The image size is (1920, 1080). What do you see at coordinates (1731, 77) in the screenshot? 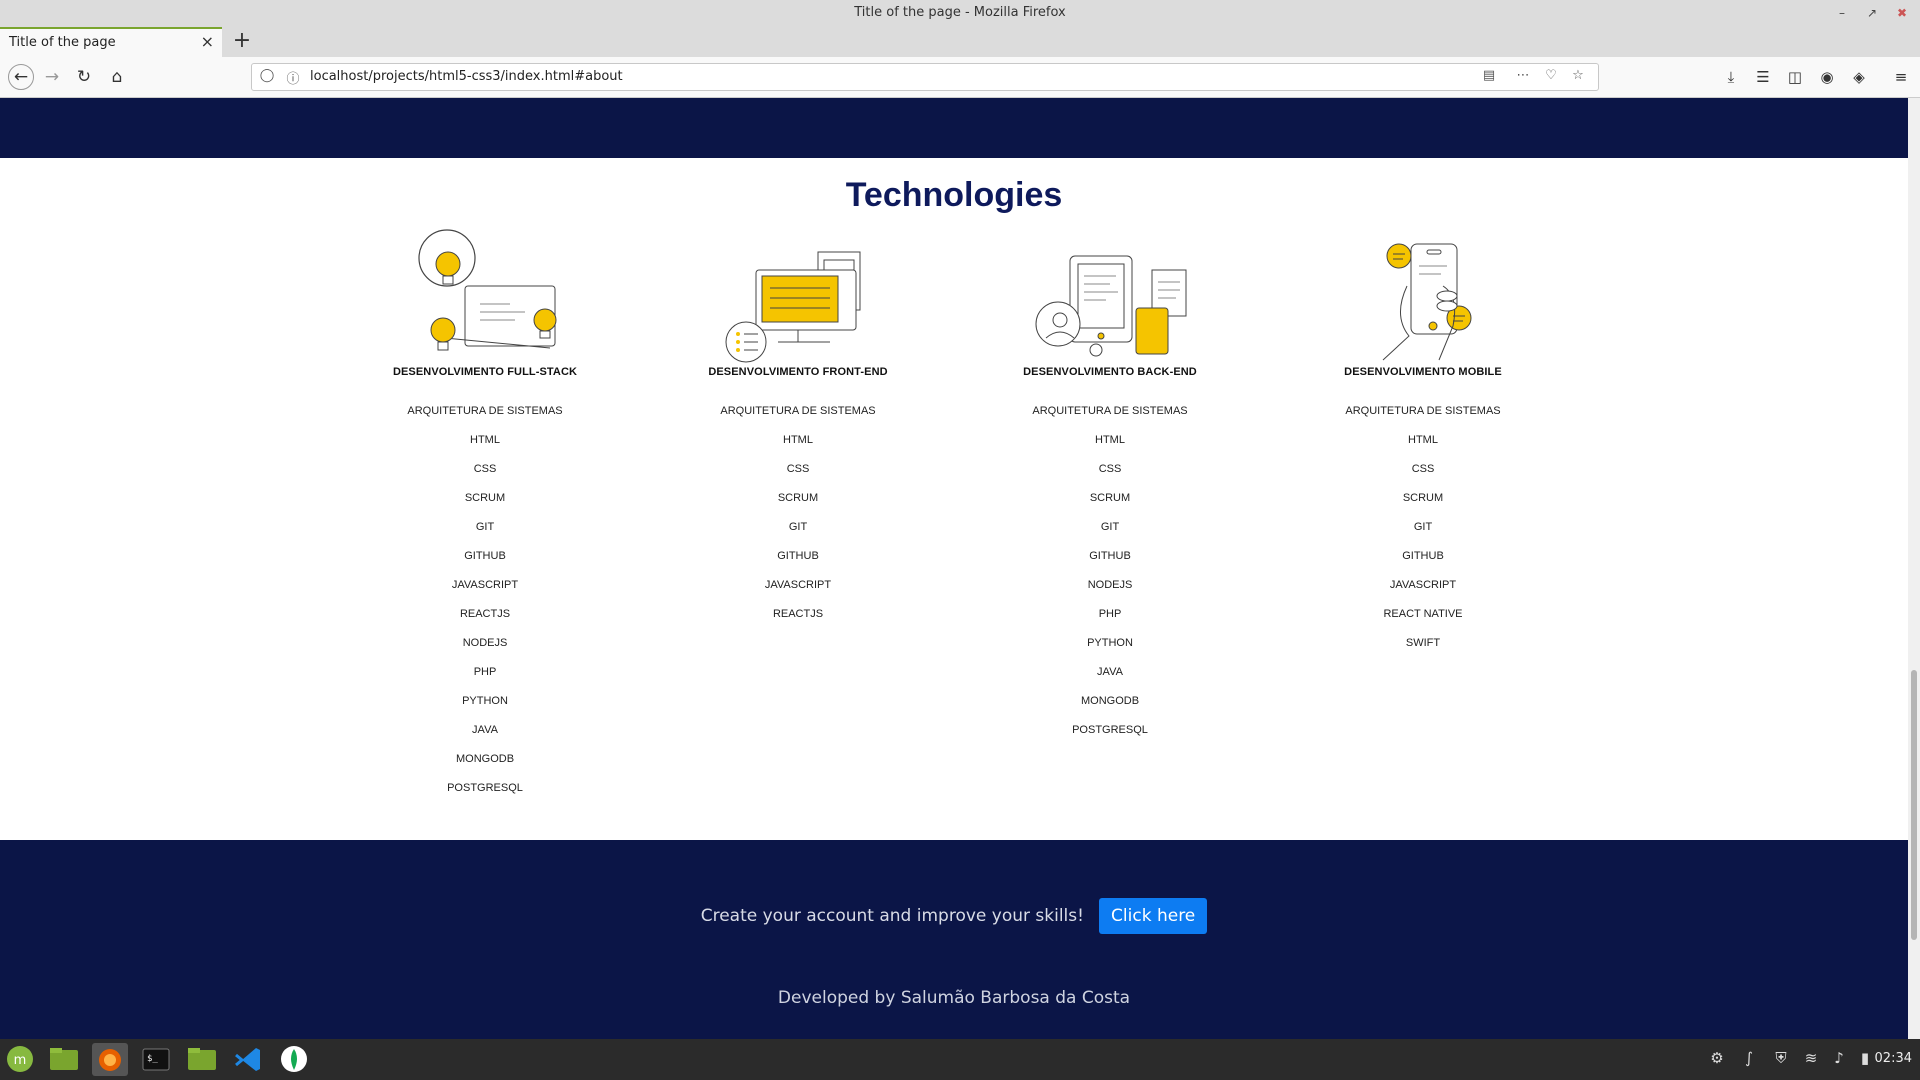
I see `downloads-icon: ⤓` at bounding box center [1731, 77].